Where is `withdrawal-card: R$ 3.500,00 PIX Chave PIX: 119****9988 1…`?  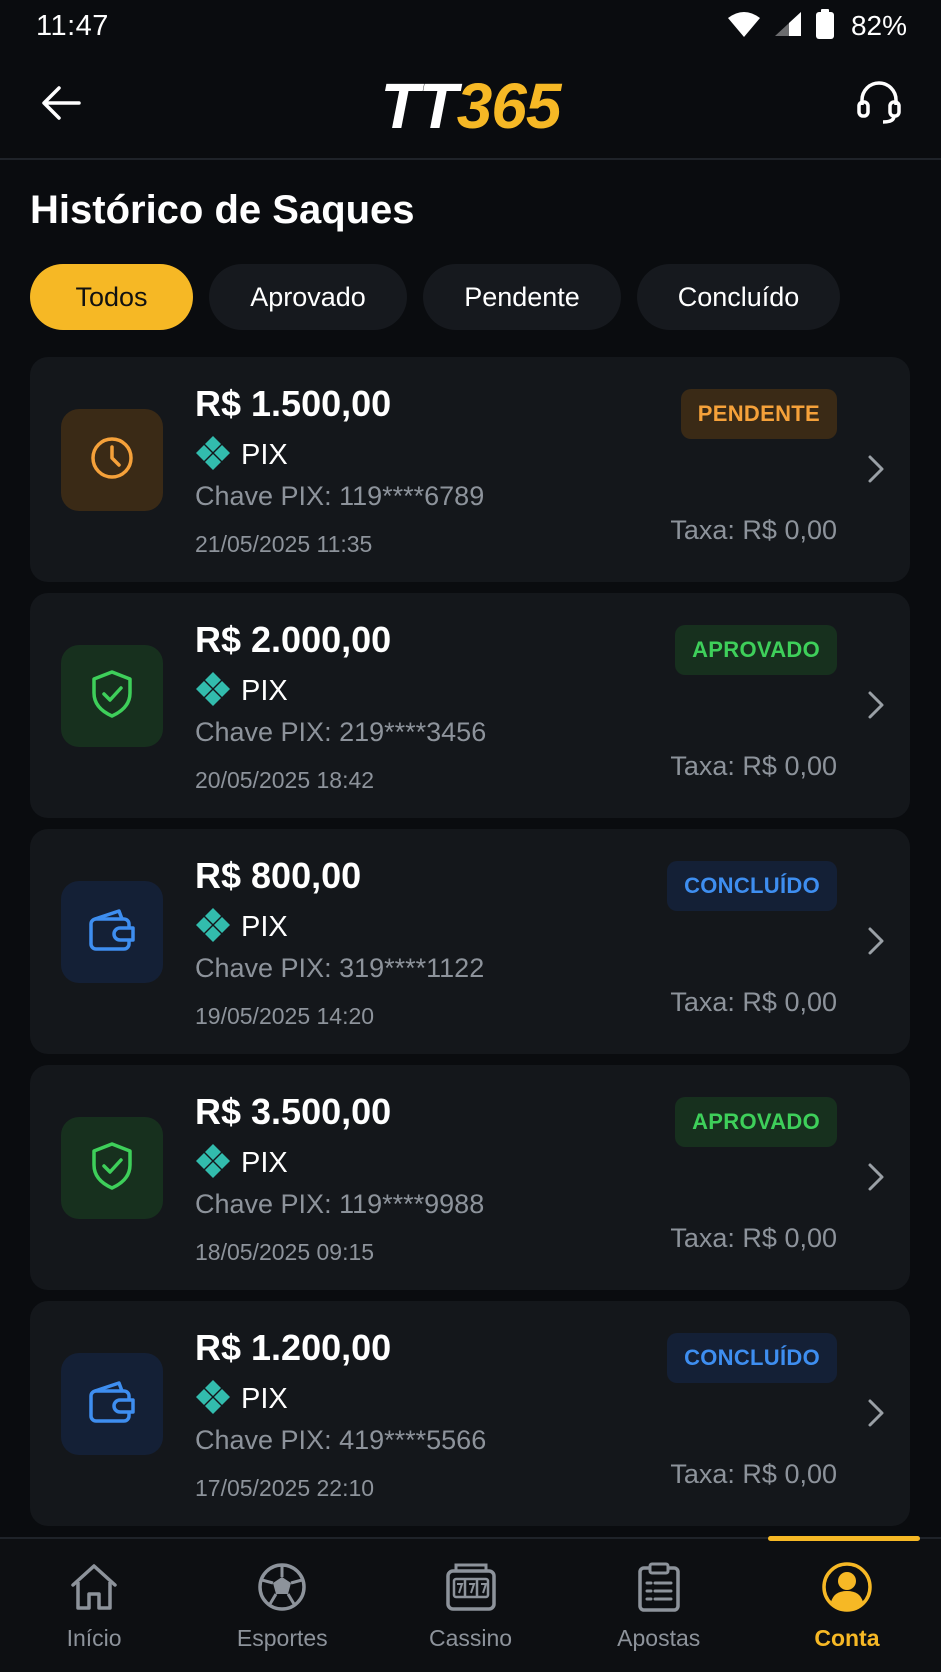 withdrawal-card: R$ 3.500,00 PIX Chave PIX: 119****9988 1… is located at coordinates (470, 1177).